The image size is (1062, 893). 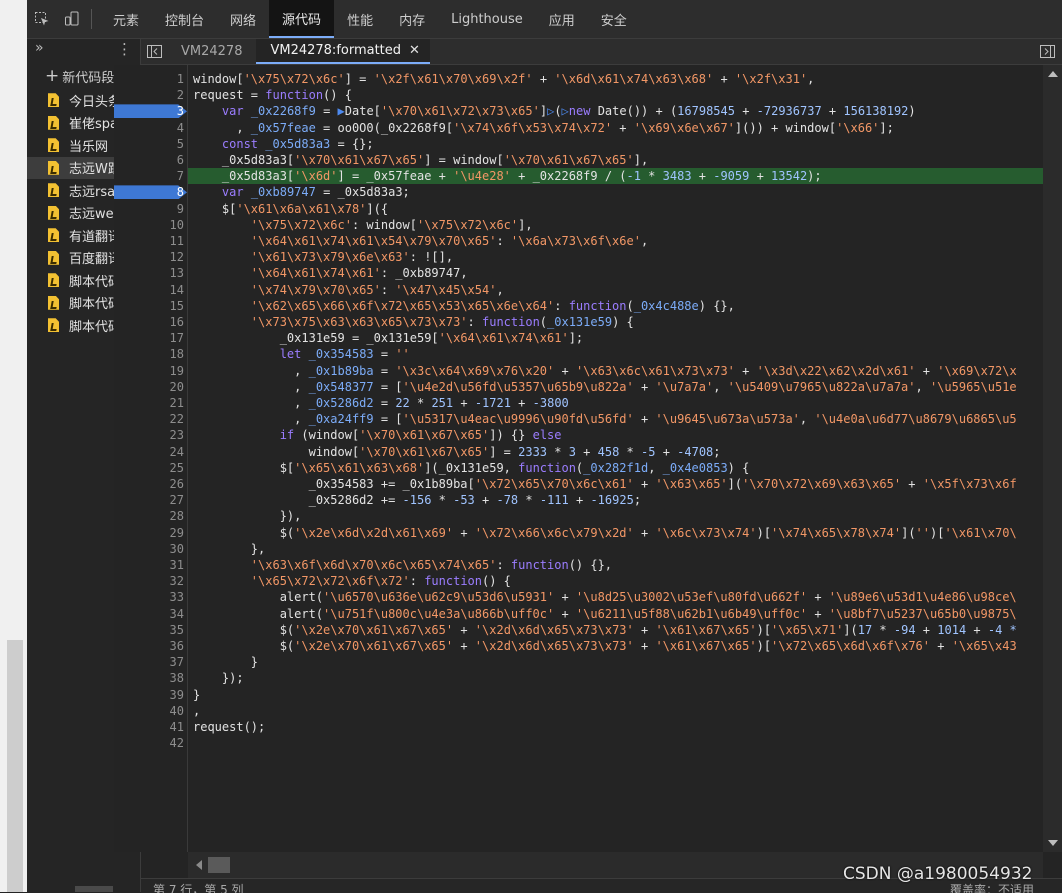 I want to click on code-line: },, so click(x=229, y=549).